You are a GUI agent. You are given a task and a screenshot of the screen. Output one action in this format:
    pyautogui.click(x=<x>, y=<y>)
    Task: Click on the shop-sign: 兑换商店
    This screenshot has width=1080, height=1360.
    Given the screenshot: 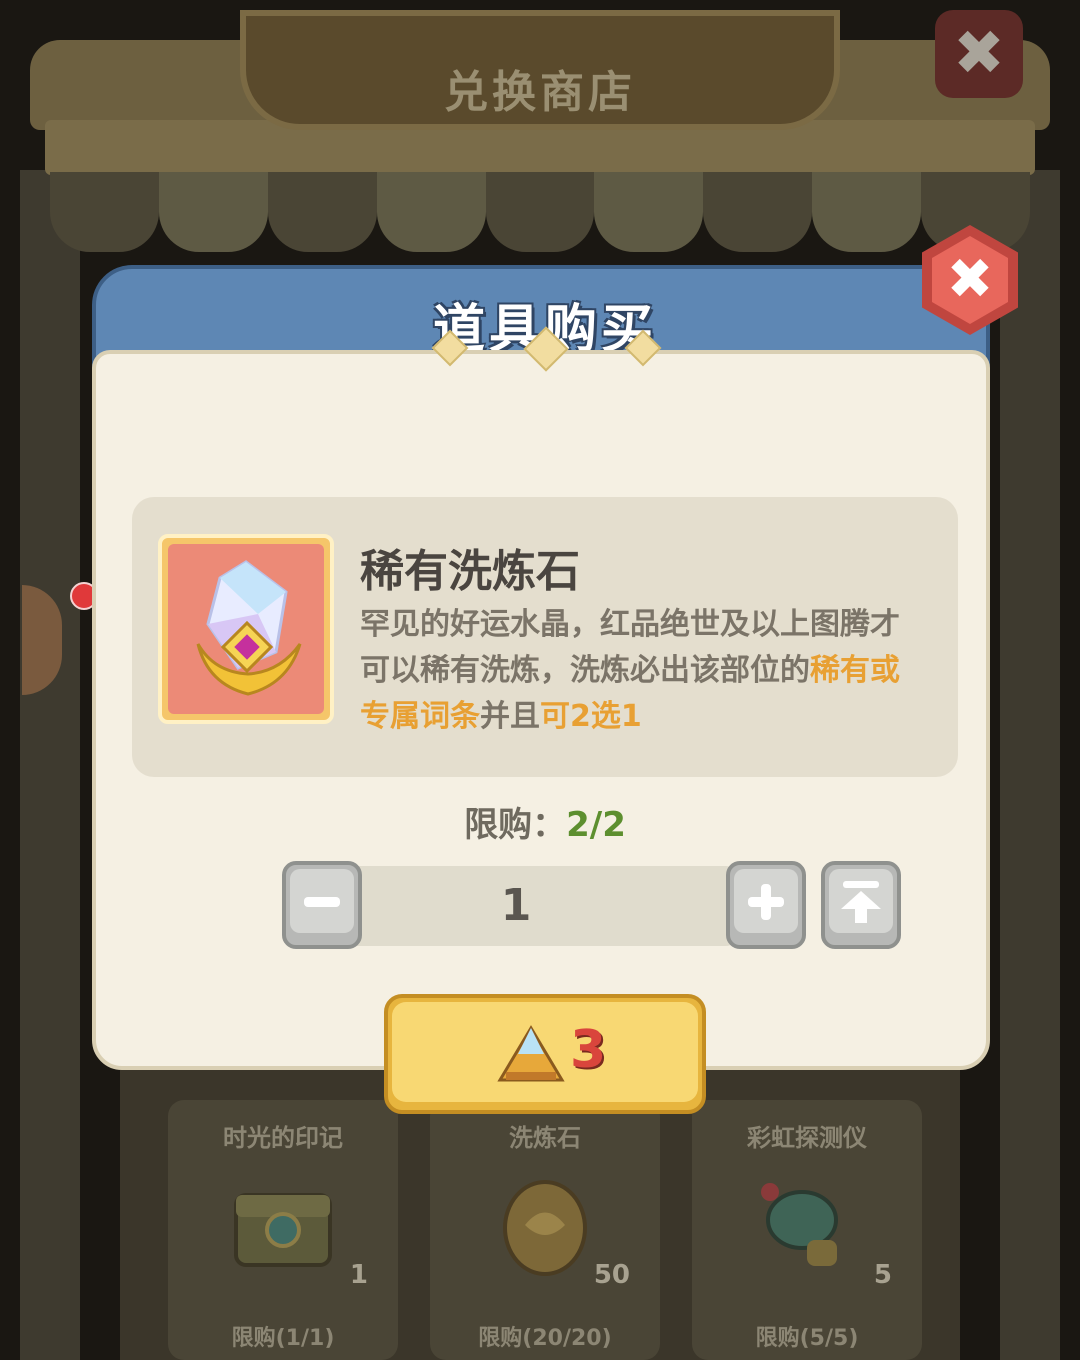 What is the action you would take?
    pyautogui.click(x=540, y=70)
    